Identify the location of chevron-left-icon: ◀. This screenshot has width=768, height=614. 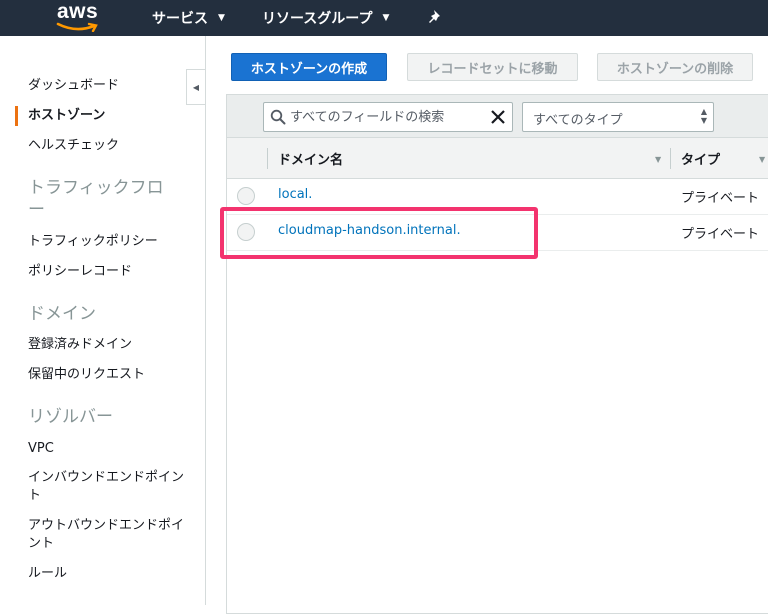
(196, 87).